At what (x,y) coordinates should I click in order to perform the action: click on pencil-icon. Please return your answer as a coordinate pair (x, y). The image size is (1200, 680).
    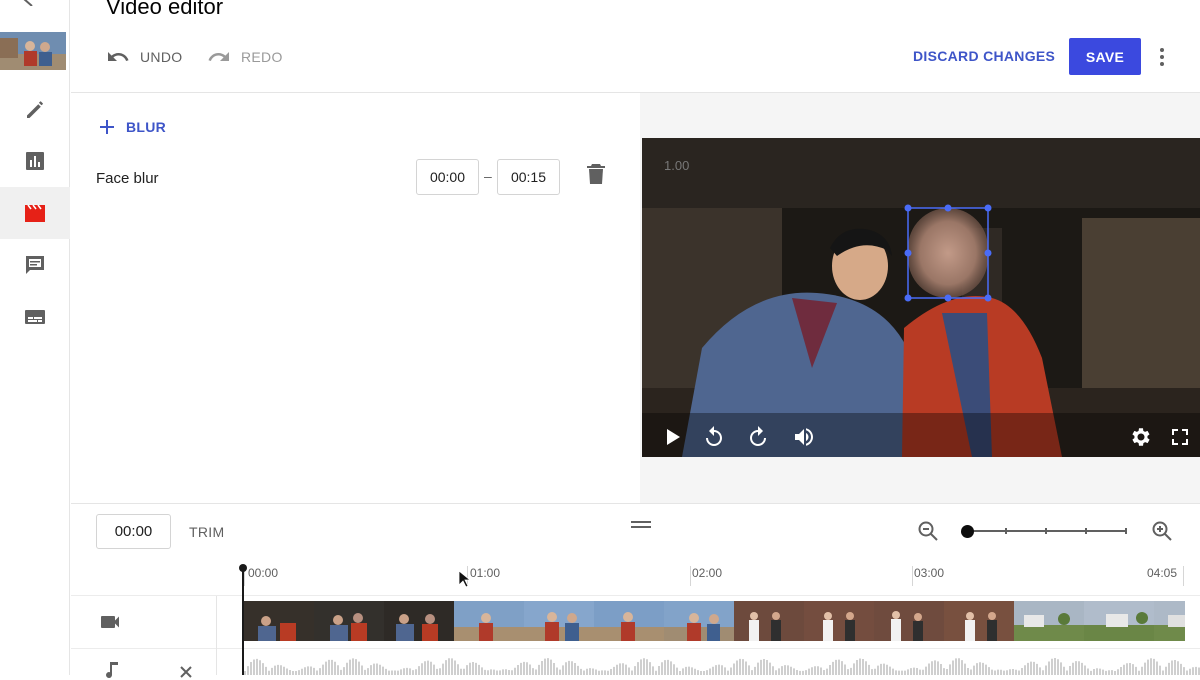
    Looking at the image, I should click on (35, 109).